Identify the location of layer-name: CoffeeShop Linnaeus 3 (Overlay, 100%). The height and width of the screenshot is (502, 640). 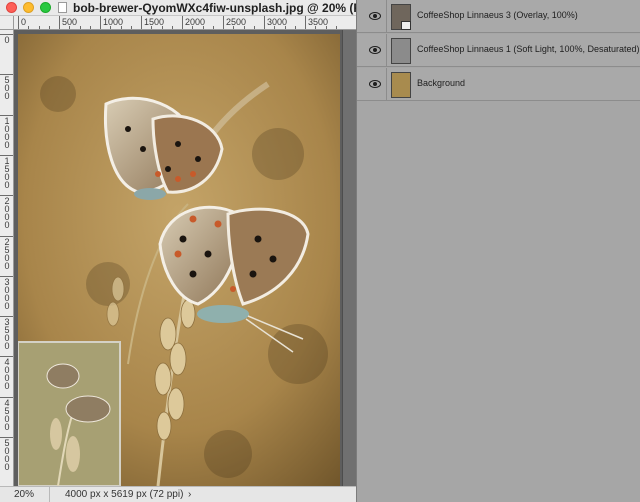
(497, 15).